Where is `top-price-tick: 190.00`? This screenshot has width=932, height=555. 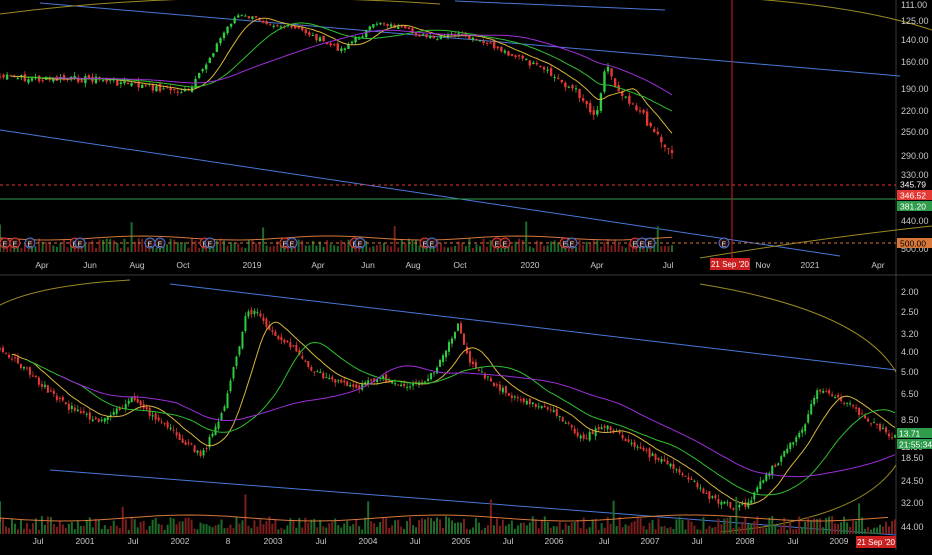
top-price-tick: 190.00 is located at coordinates (915, 89).